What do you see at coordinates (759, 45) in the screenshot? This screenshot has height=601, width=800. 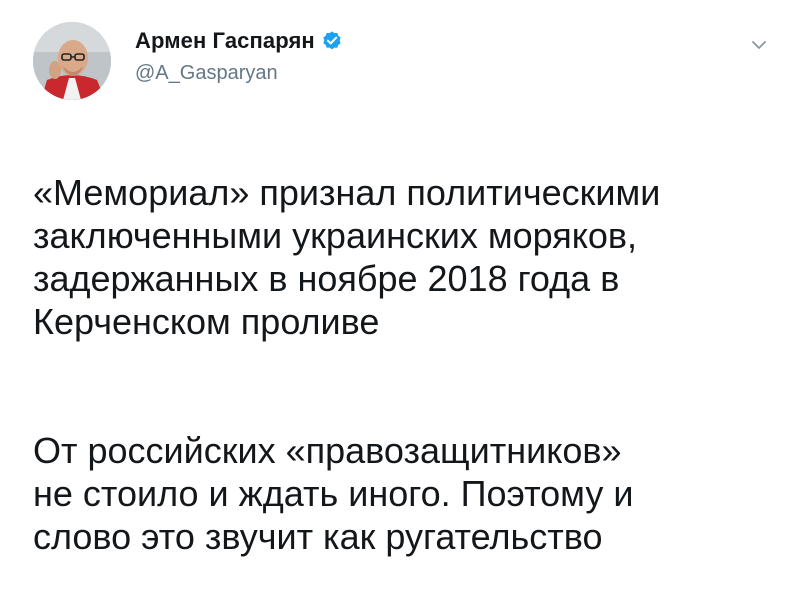 I see `chevron-down-icon` at bounding box center [759, 45].